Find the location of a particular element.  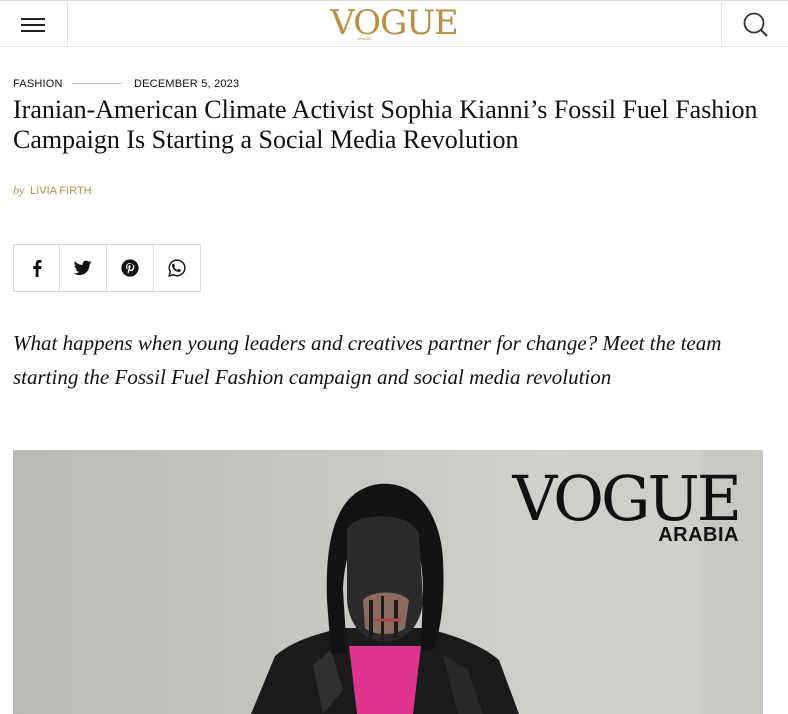

facebook-icon is located at coordinates (37, 268).